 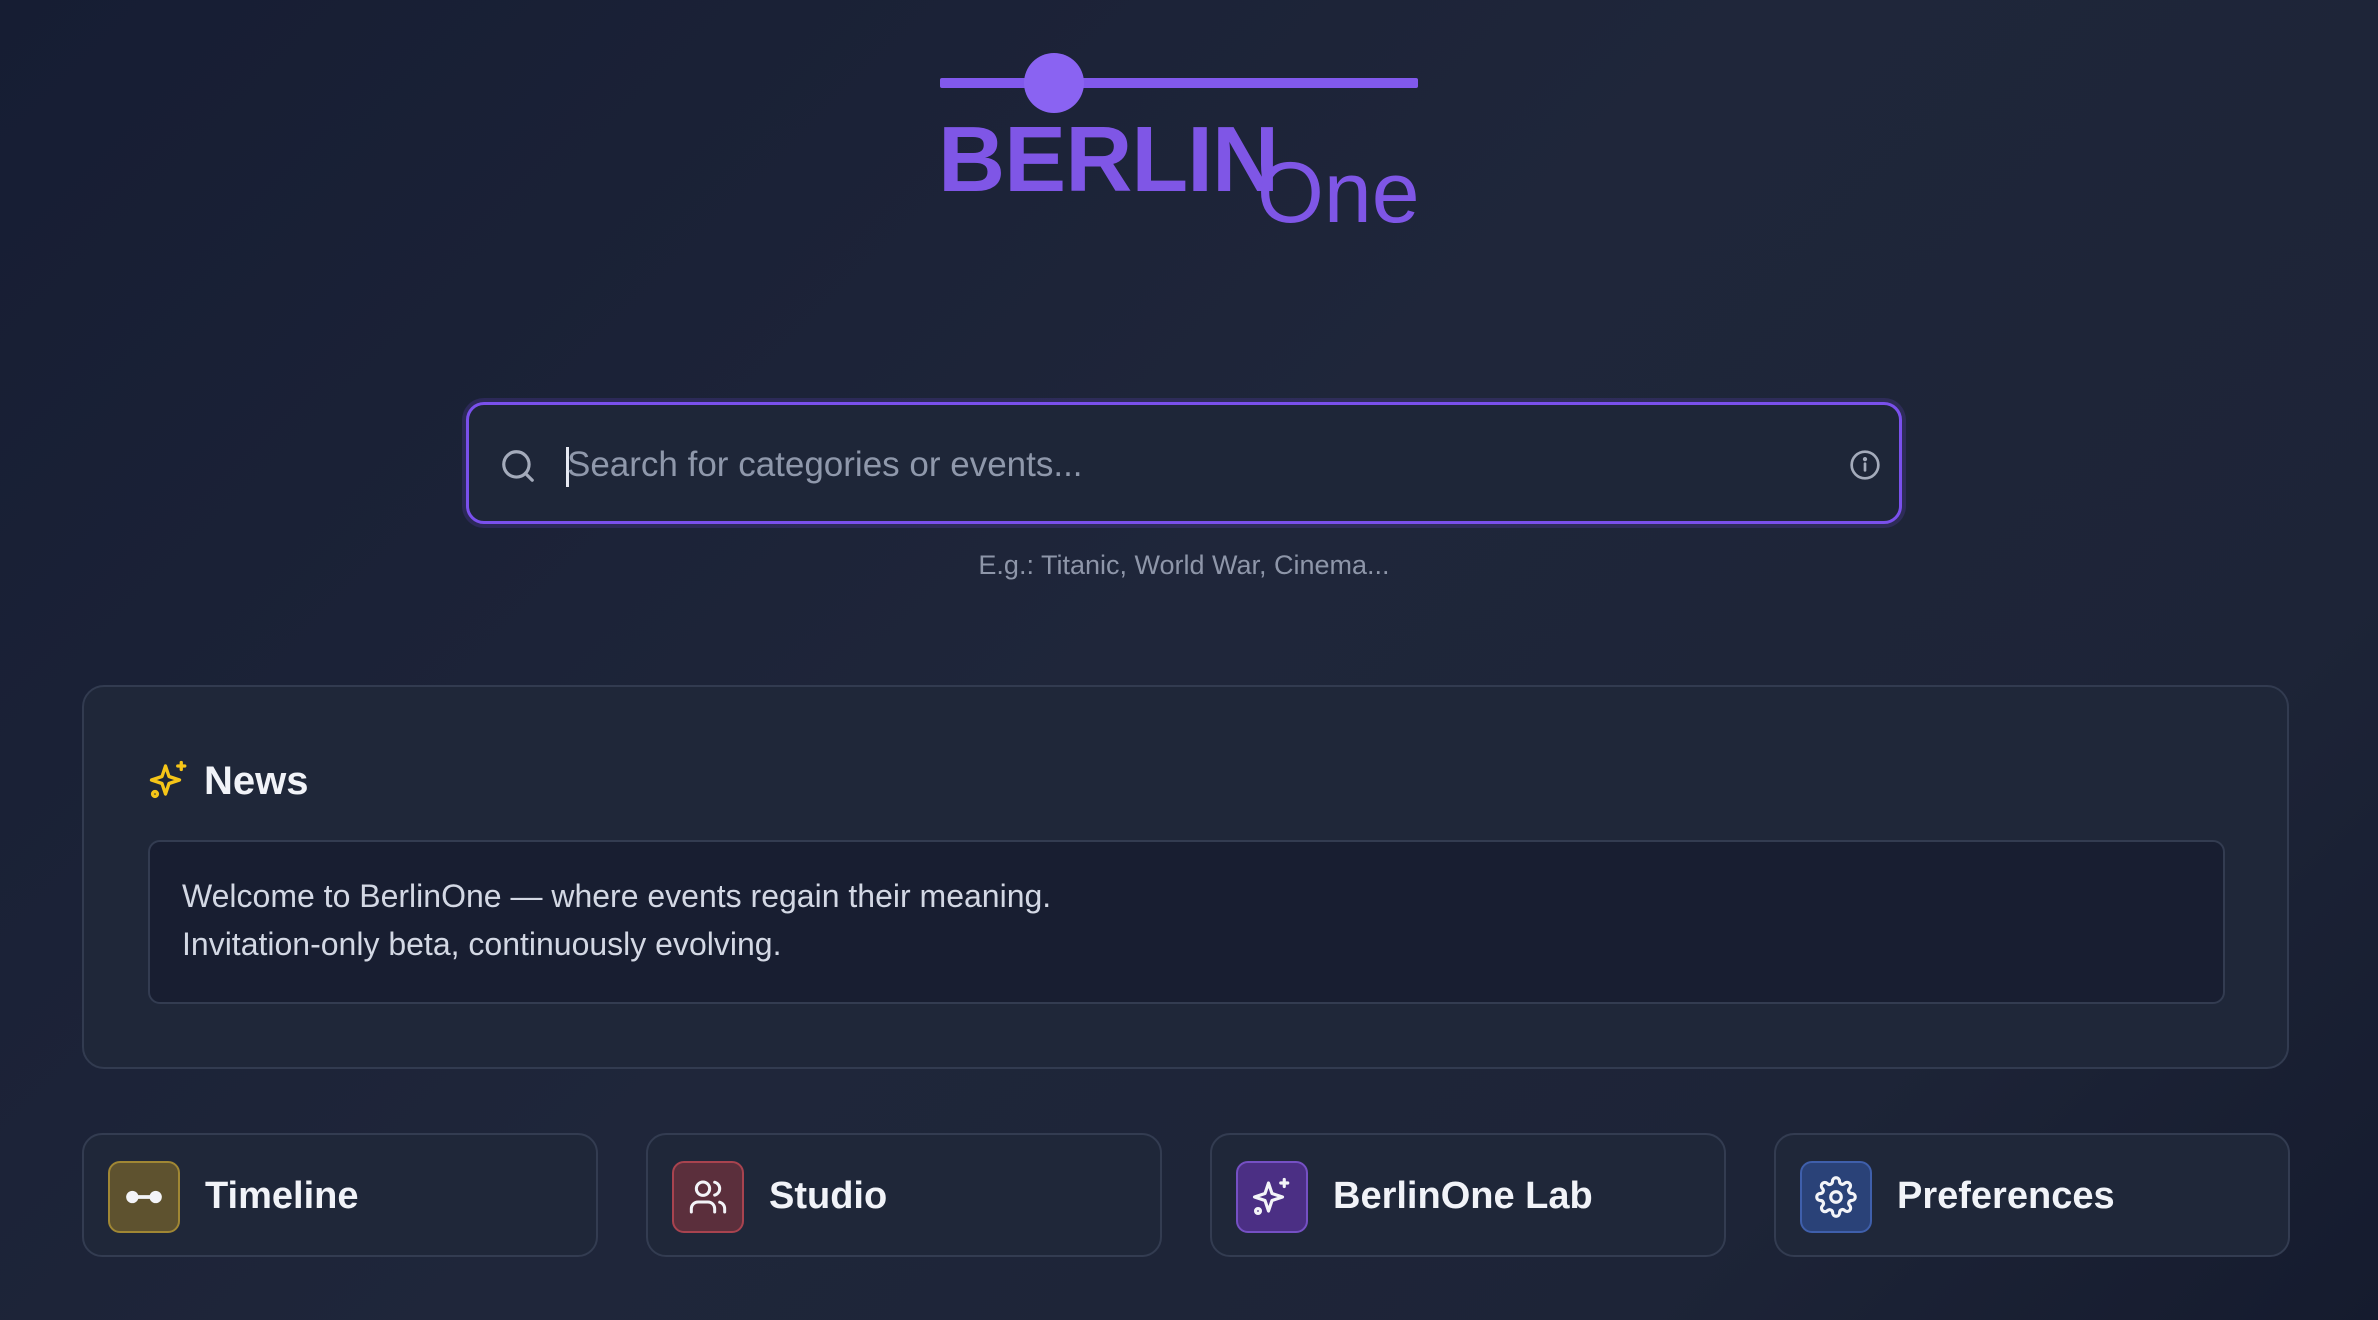 What do you see at coordinates (708, 1197) in the screenshot?
I see `users-icon` at bounding box center [708, 1197].